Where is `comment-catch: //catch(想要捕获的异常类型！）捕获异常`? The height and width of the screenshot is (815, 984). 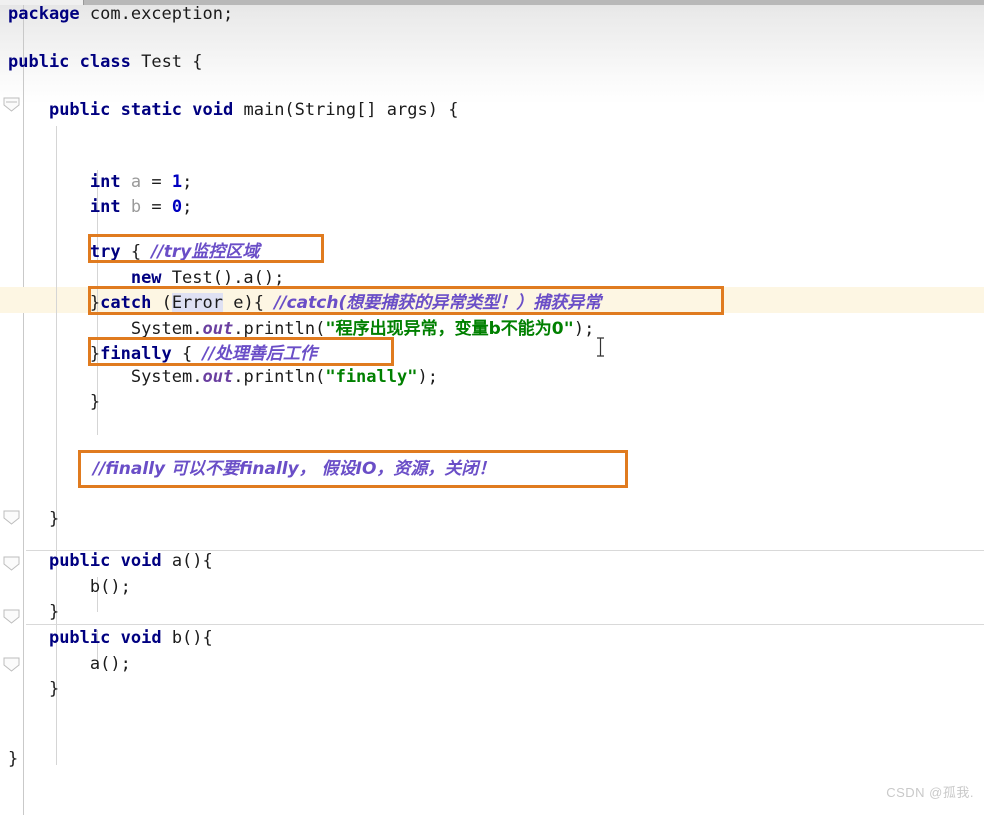 comment-catch: //catch(想要捕获的异常类型！）捕获异常 is located at coordinates (438, 303).